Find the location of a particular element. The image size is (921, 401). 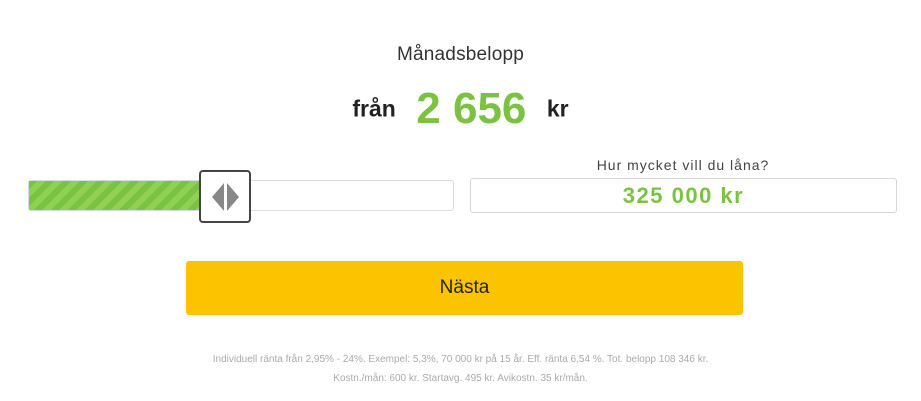

monthly-amount-display: från 2 656 kr is located at coordinates (460, 109).